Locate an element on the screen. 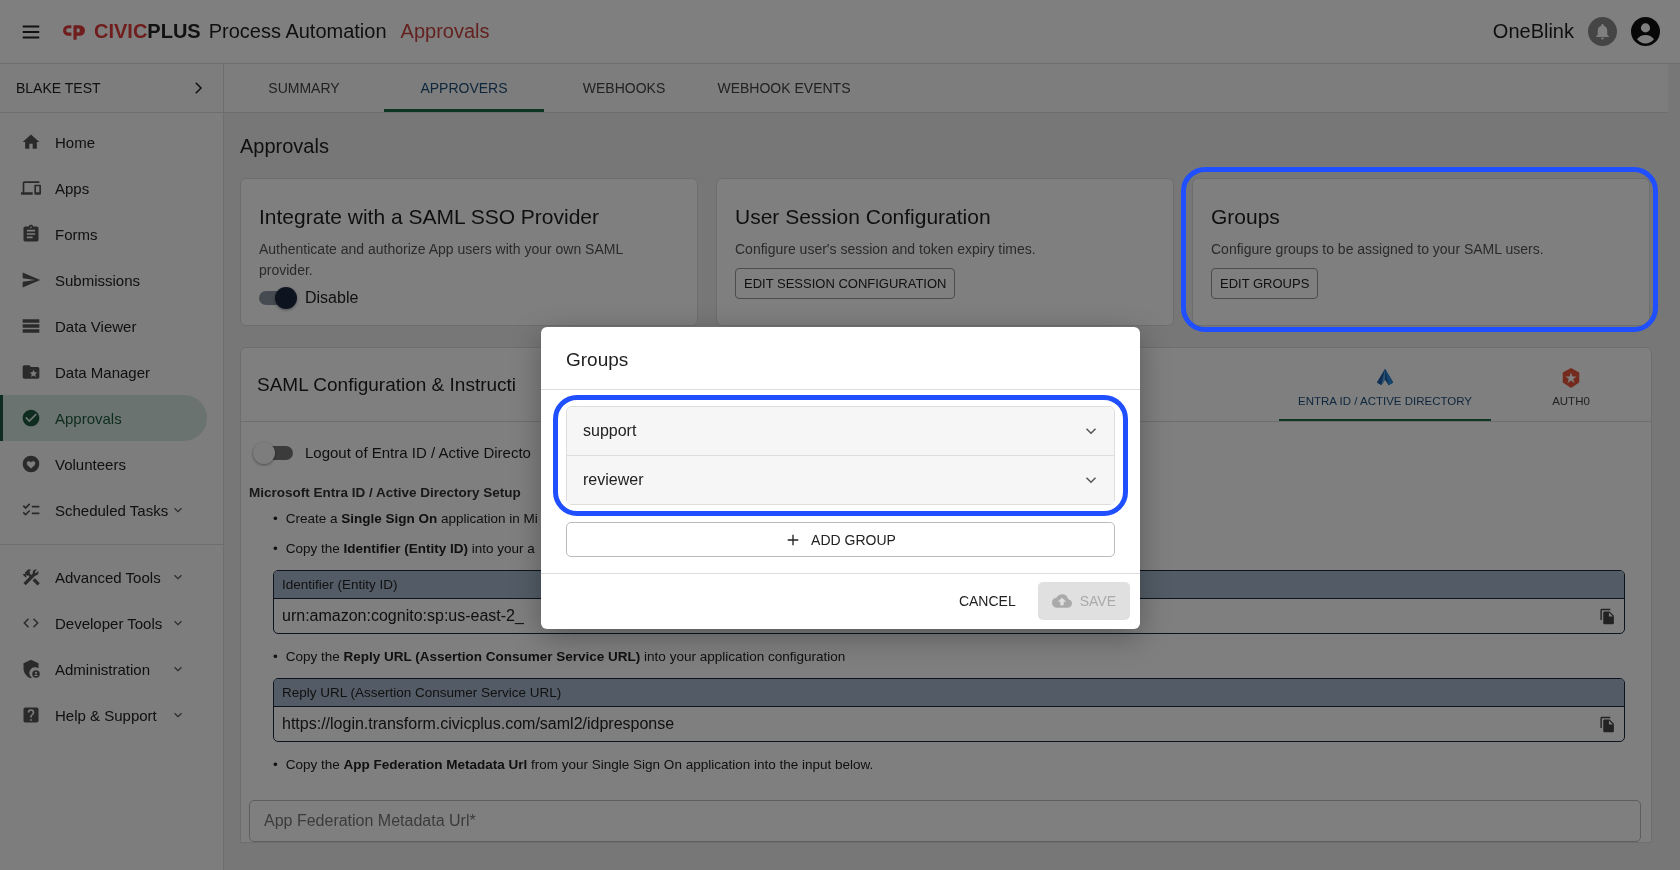  nav-item: Volunteers is located at coordinates (103, 464).